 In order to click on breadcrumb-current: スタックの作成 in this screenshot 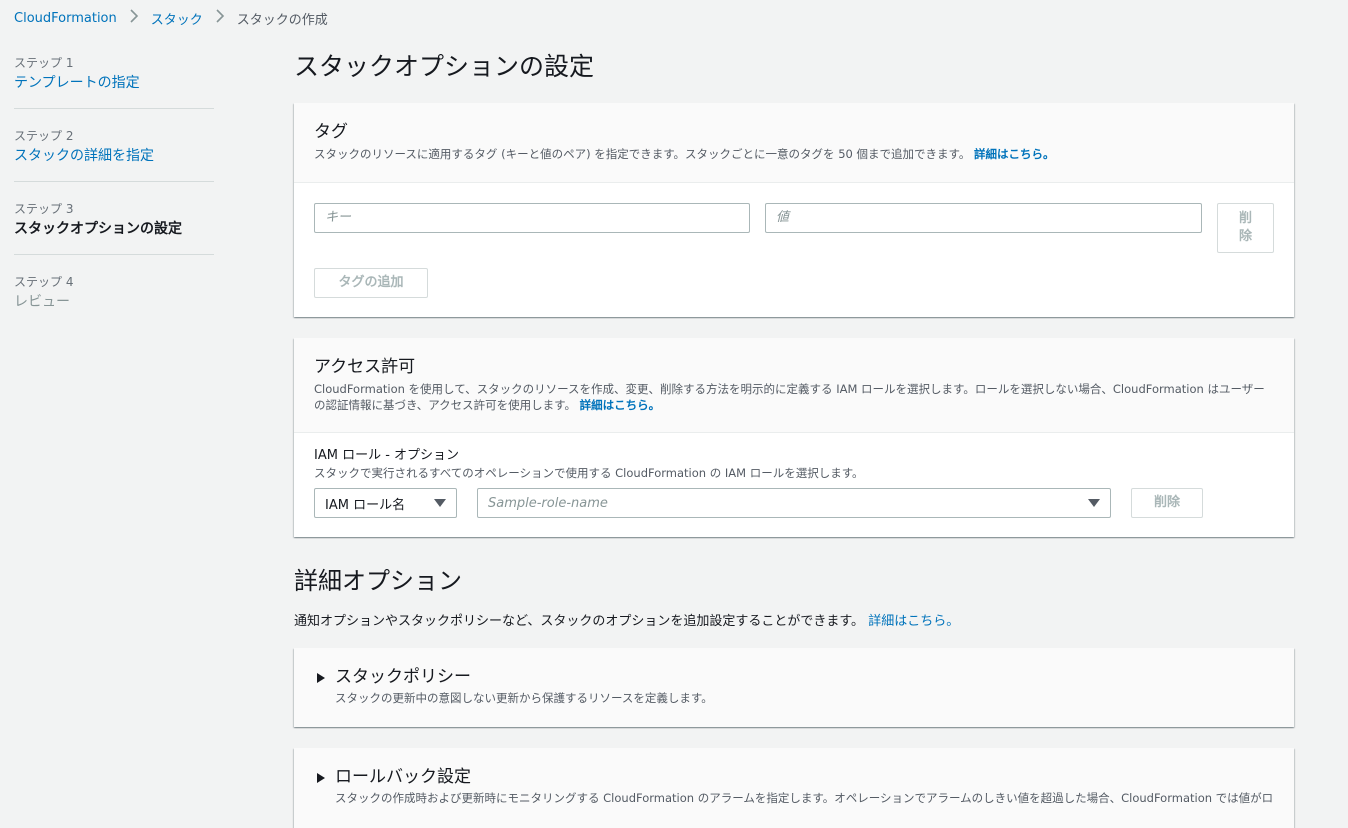, I will do `click(282, 20)`.